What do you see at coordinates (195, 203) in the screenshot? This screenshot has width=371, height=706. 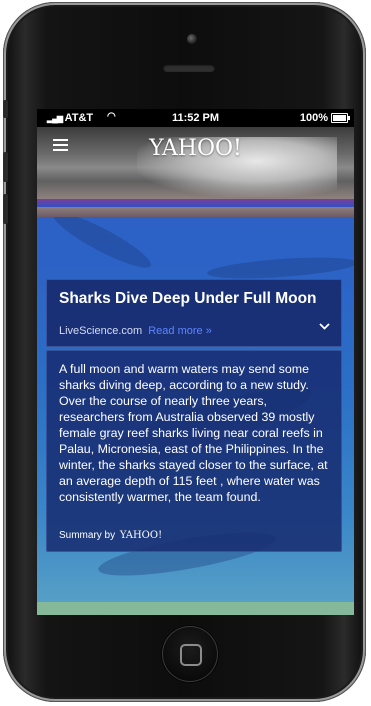 I see `hero-divider` at bounding box center [195, 203].